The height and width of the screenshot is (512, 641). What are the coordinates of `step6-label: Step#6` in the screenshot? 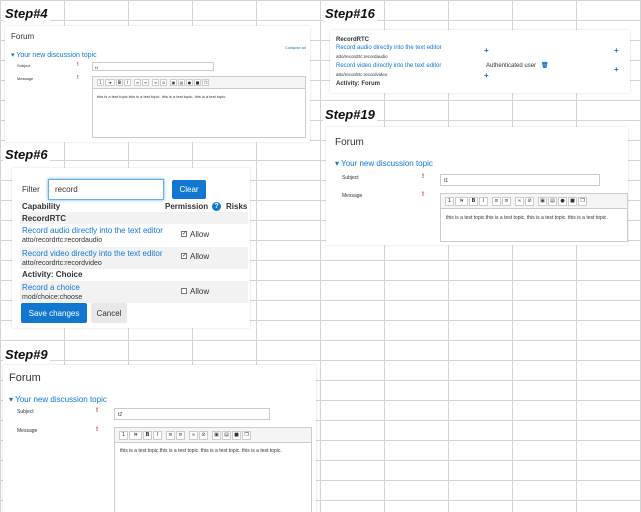 It's located at (26, 154).